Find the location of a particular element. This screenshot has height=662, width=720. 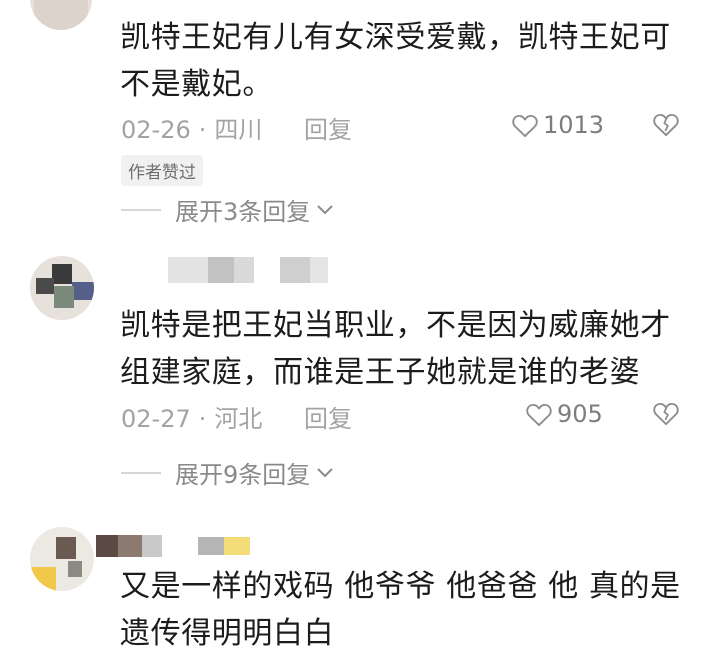

comment-text: 凯特王妃有儿有女深受爱戴，凯特王妃可 不是戴妃。 is located at coordinates (395, 61).